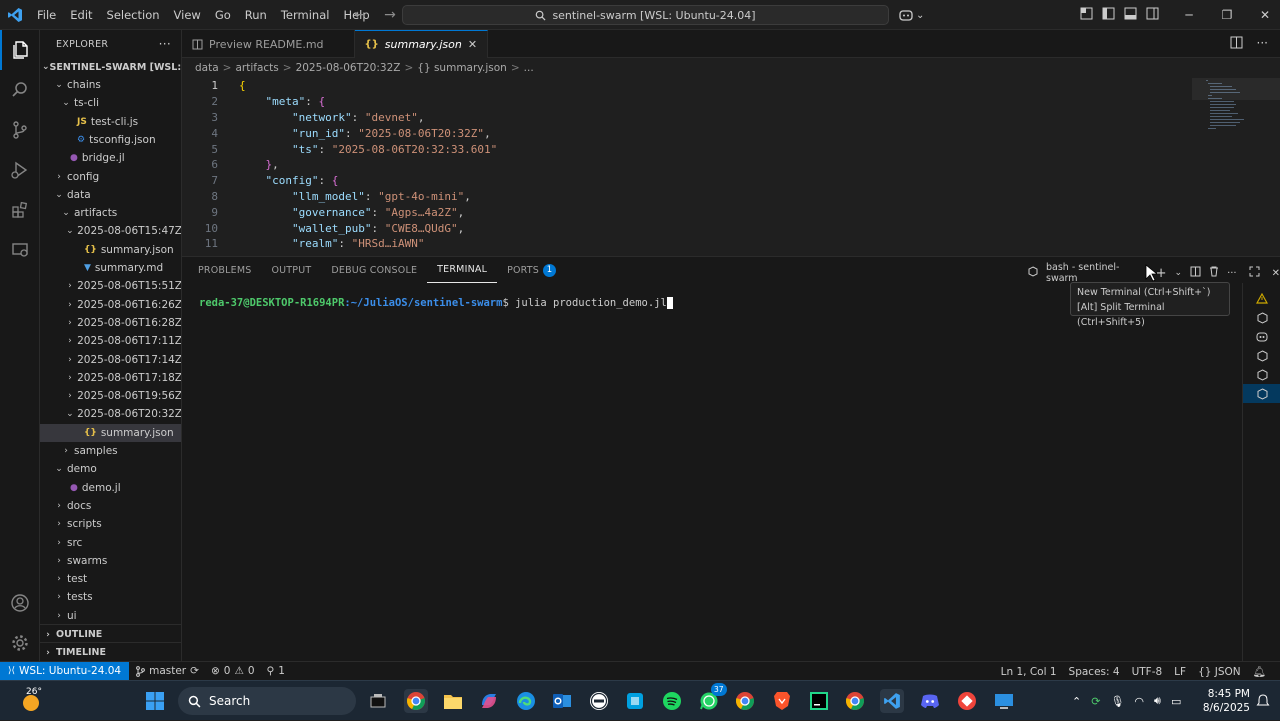 This screenshot has width=1280, height=721. What do you see at coordinates (712, 698) in the screenshot?
I see `whatsapp-icon: 37` at bounding box center [712, 698].